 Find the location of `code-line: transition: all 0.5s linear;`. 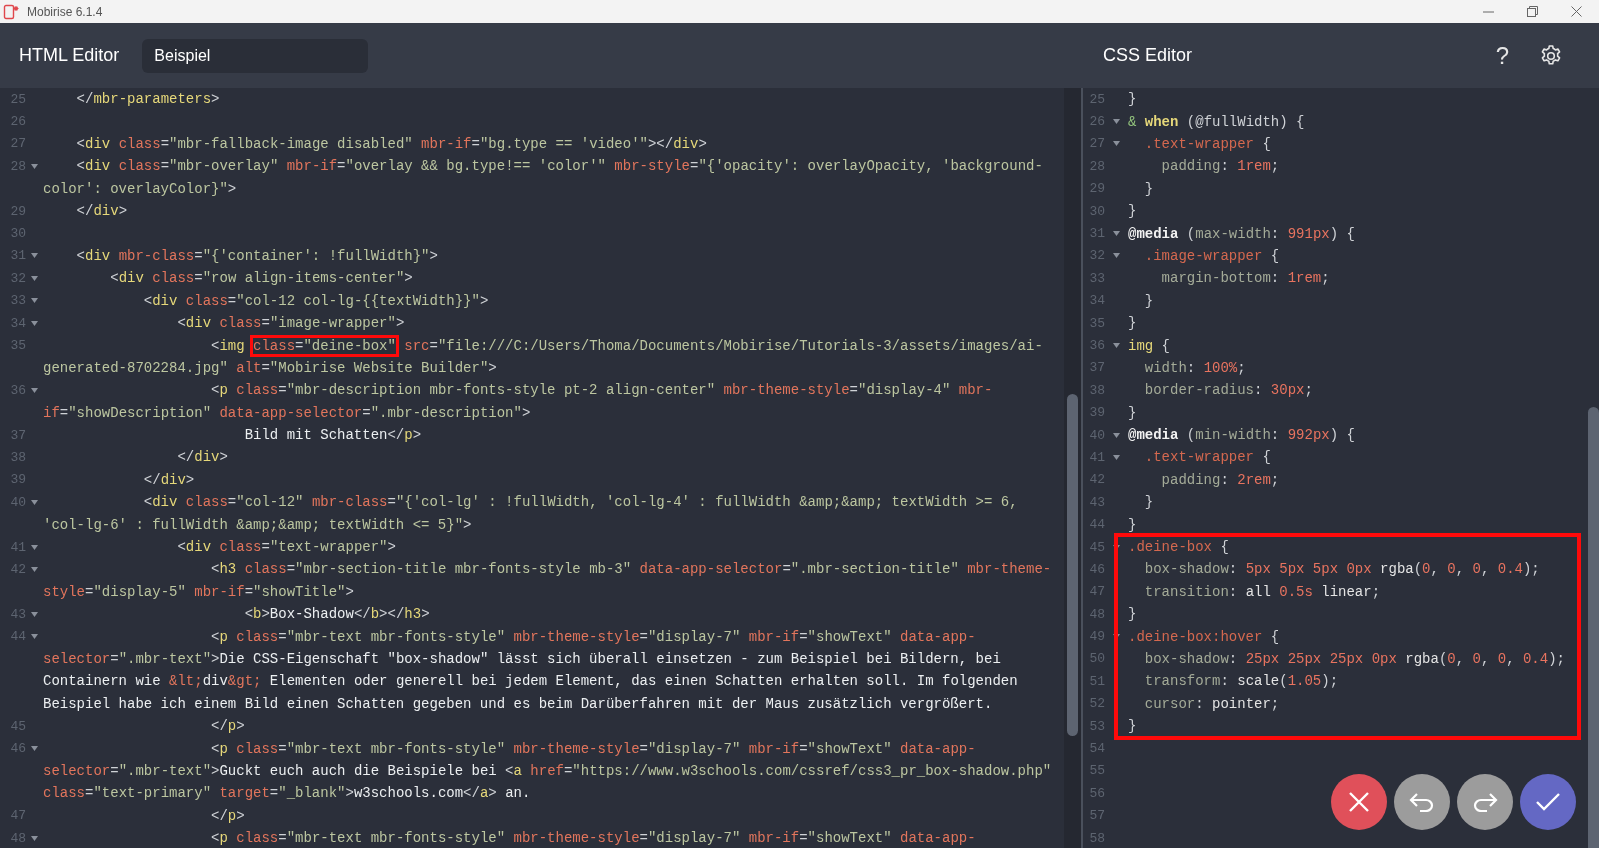

code-line: transition: all 0.5s linear; is located at coordinates (1262, 592).